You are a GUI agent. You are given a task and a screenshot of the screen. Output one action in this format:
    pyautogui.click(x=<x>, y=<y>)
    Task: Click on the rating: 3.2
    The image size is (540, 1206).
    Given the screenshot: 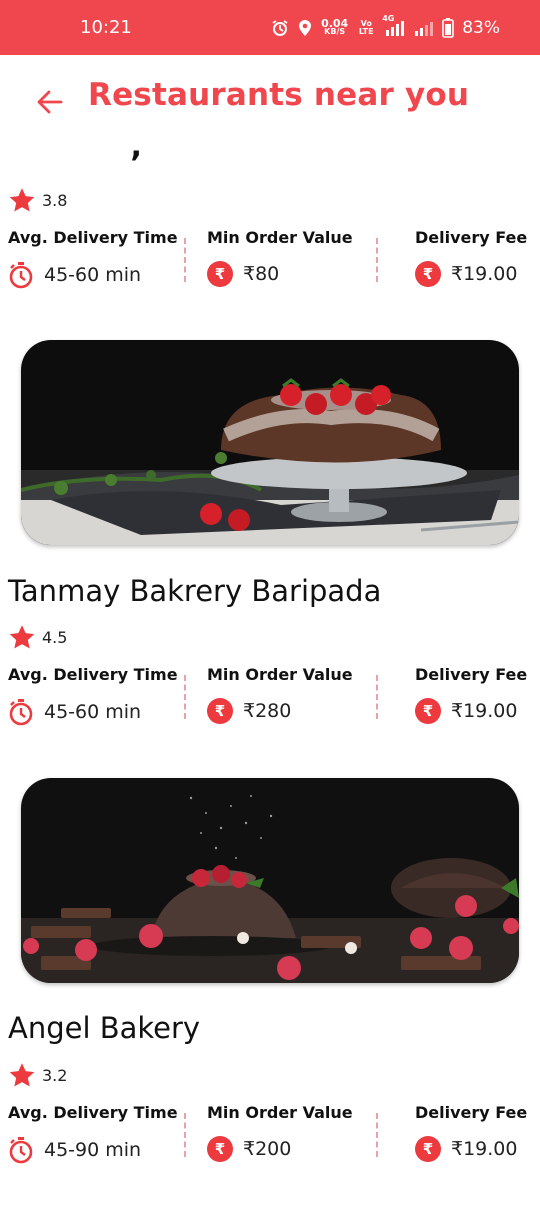 What is the action you would take?
    pyautogui.click(x=37, y=1075)
    